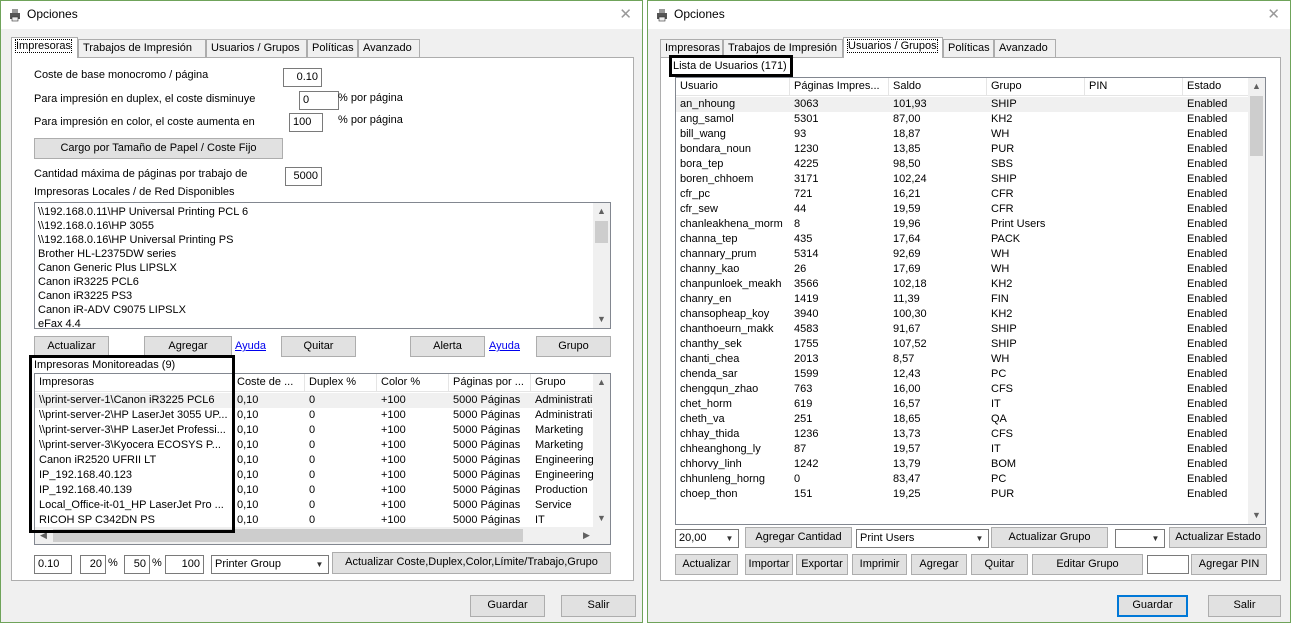 This screenshot has width=1291, height=623. What do you see at coordinates (769, 564) in the screenshot?
I see `importar-button: Importar` at bounding box center [769, 564].